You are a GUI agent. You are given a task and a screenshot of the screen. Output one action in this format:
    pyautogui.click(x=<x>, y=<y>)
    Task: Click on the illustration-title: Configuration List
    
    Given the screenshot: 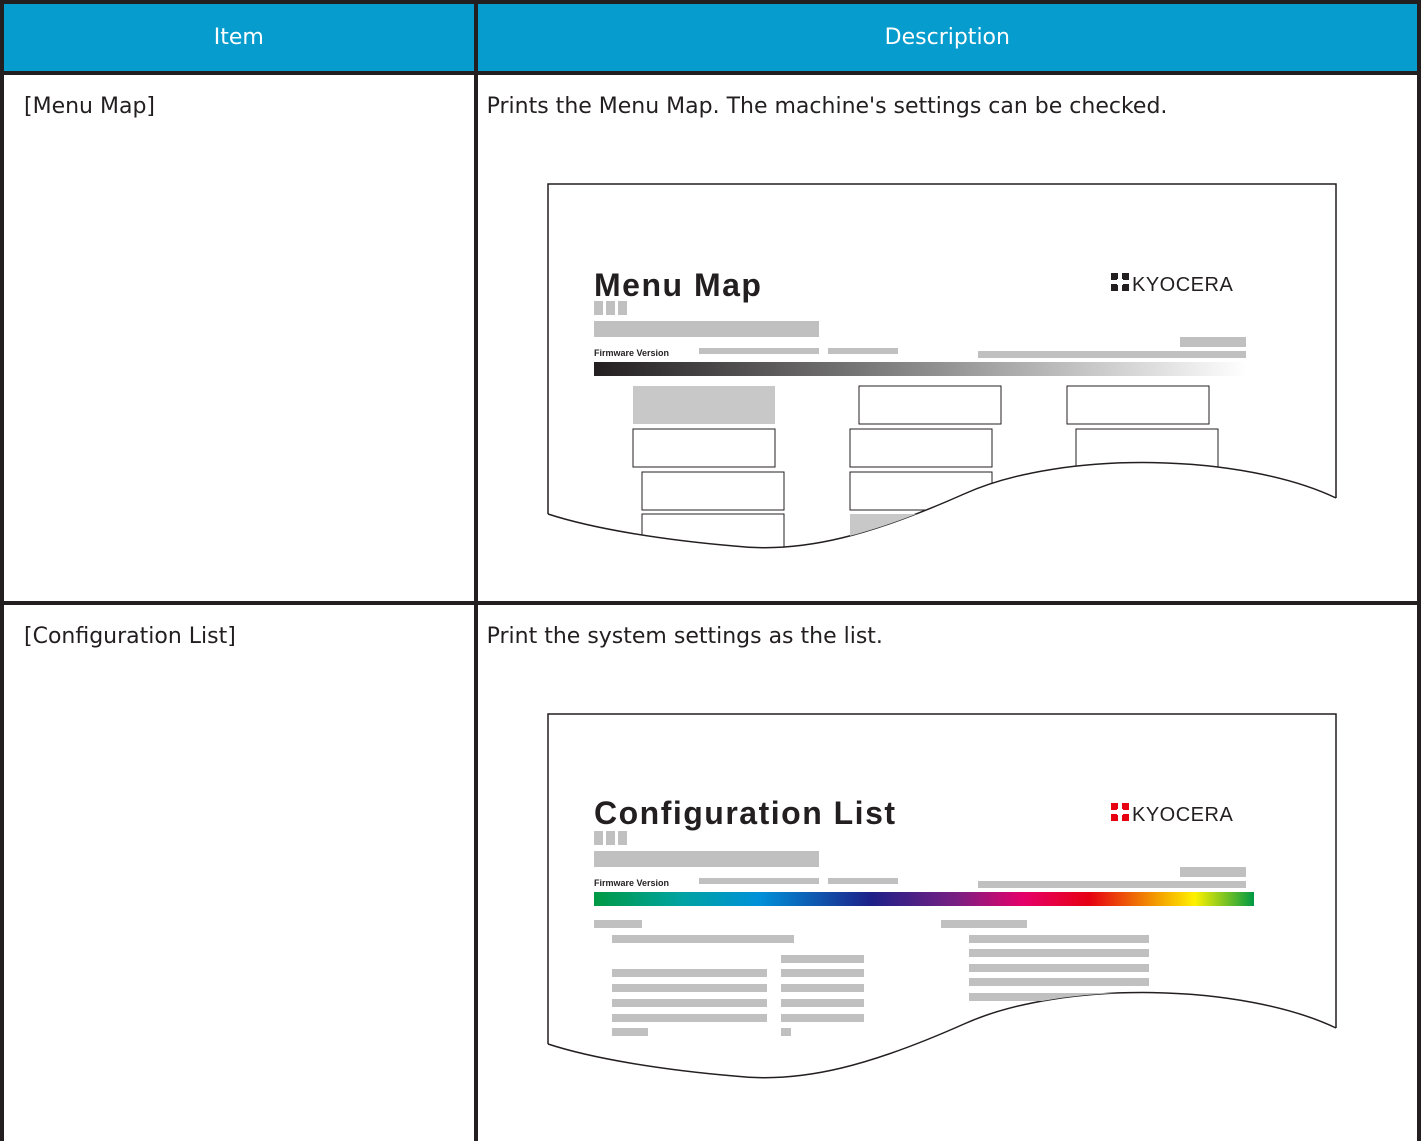 What is the action you would take?
    pyautogui.click(x=745, y=813)
    